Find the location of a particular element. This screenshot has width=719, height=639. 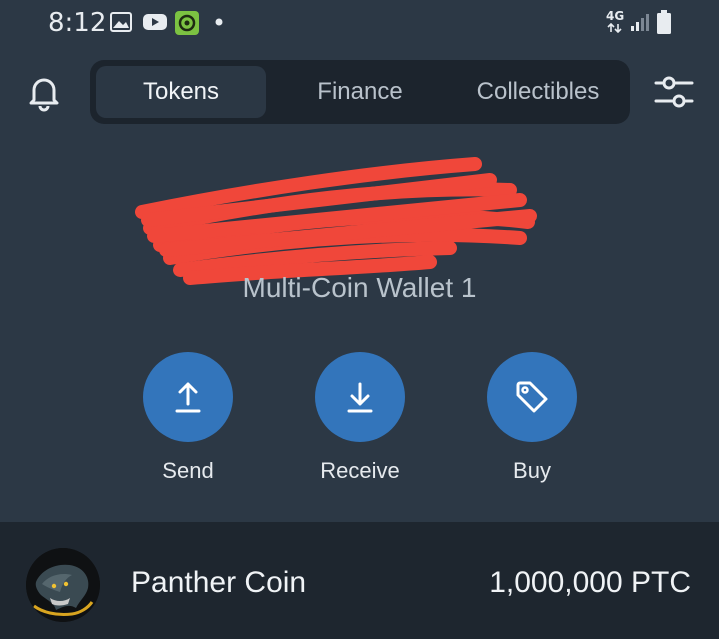

top-bar: Tokens Finance Collectibles is located at coordinates (359, 92).